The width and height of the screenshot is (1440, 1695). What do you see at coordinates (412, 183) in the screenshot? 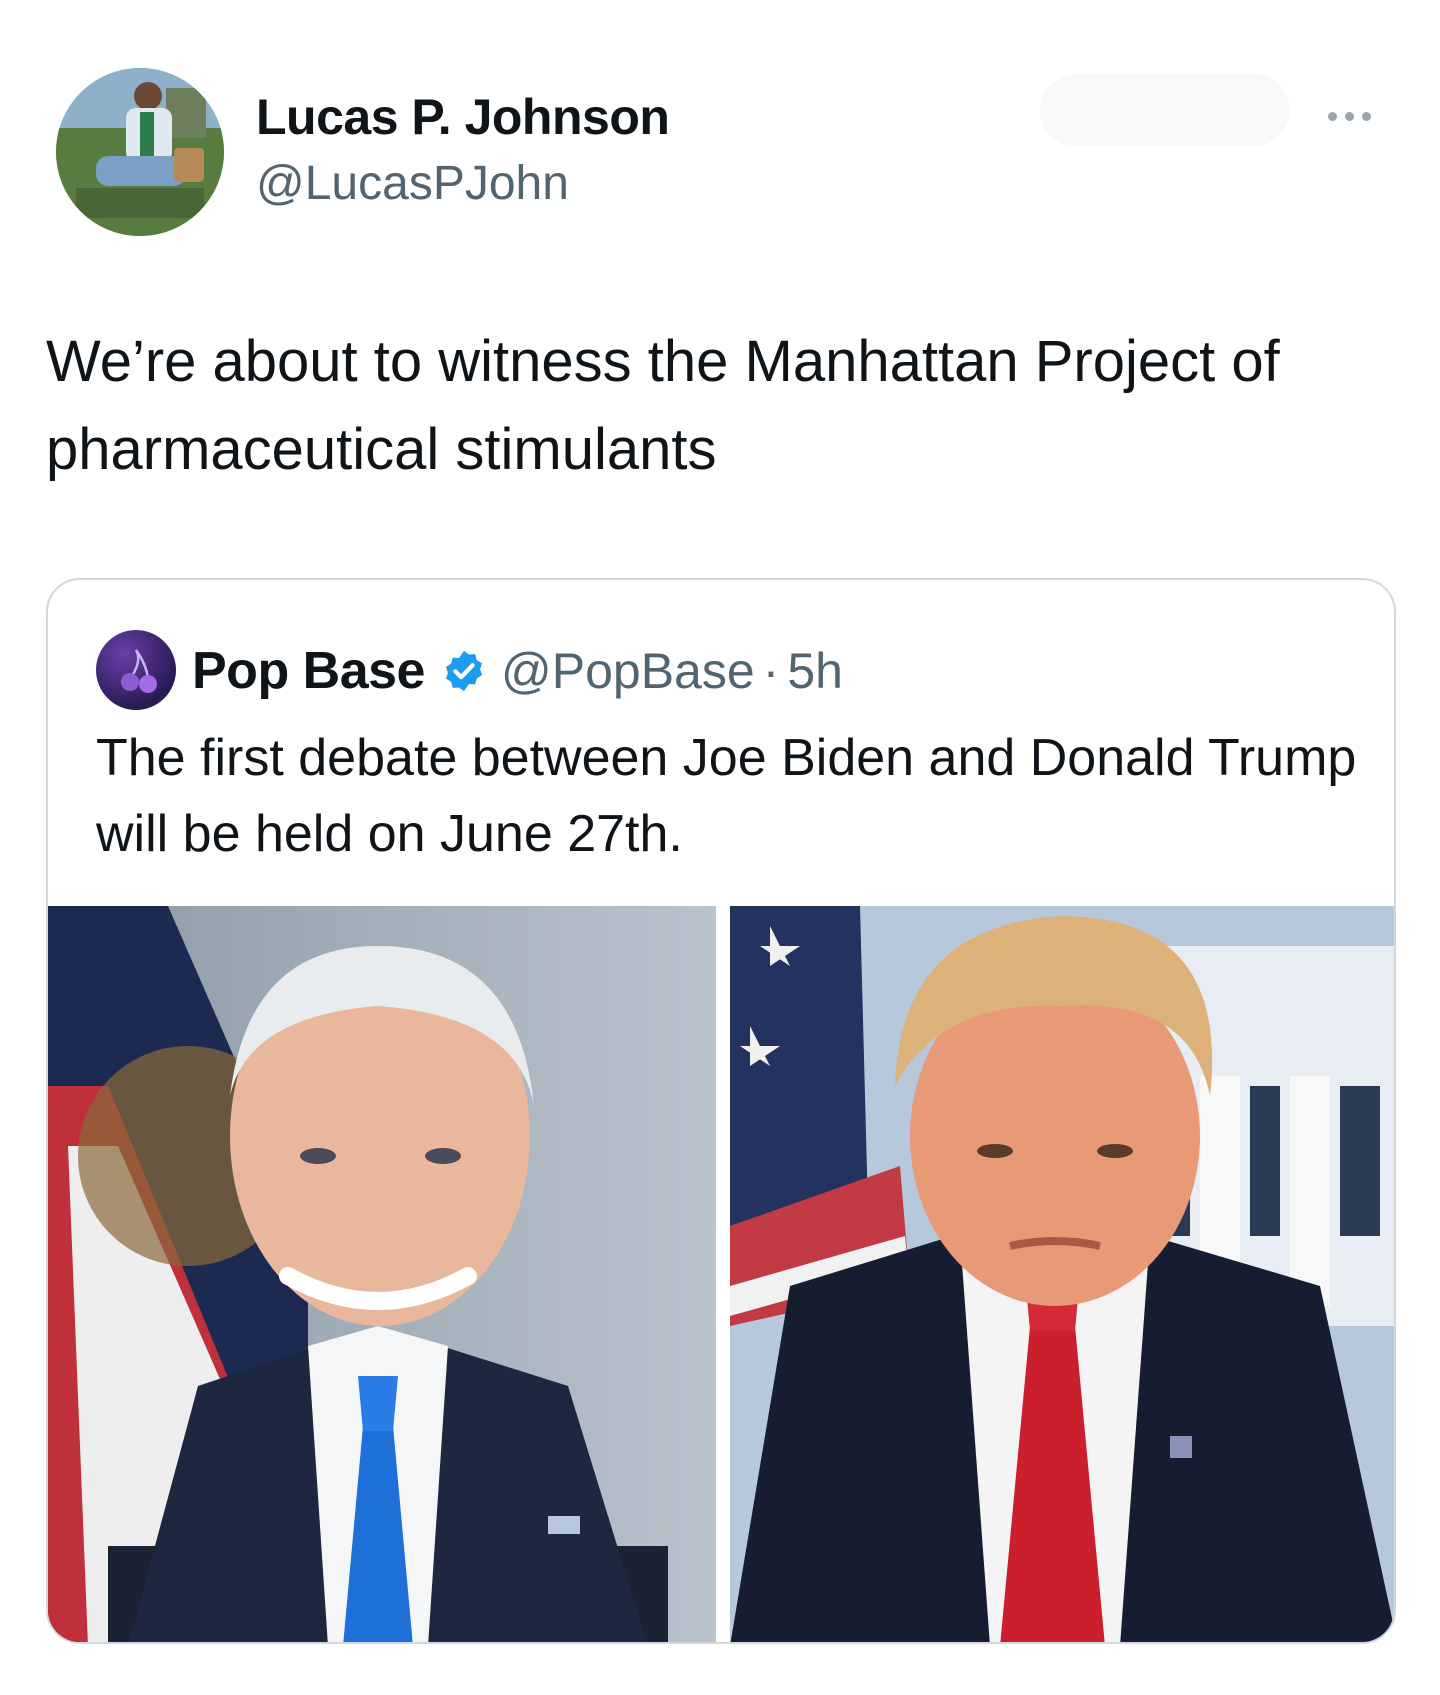
I see `author-handle: @LucasPJohn` at bounding box center [412, 183].